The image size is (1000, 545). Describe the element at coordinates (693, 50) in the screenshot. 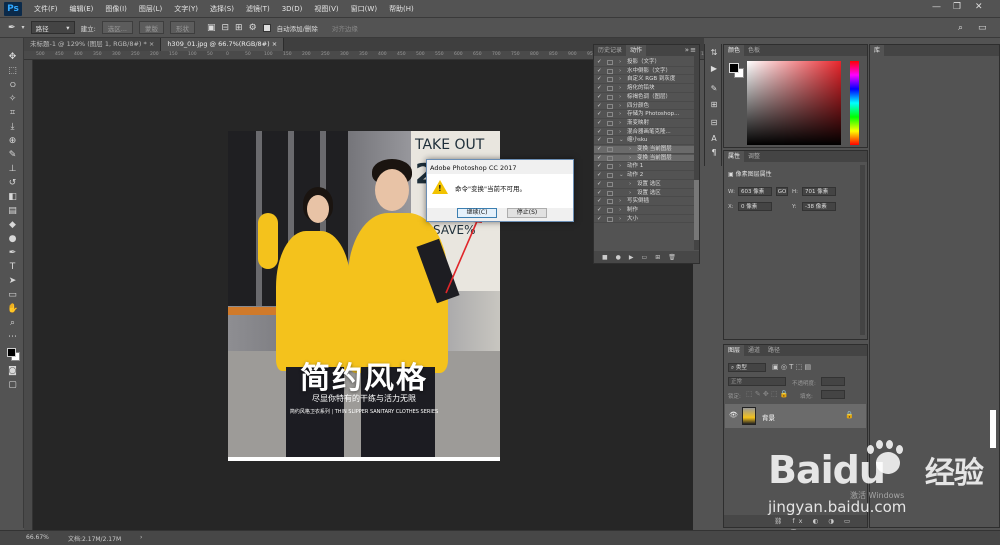

I see `panel-menu-icon: ≡` at that location.